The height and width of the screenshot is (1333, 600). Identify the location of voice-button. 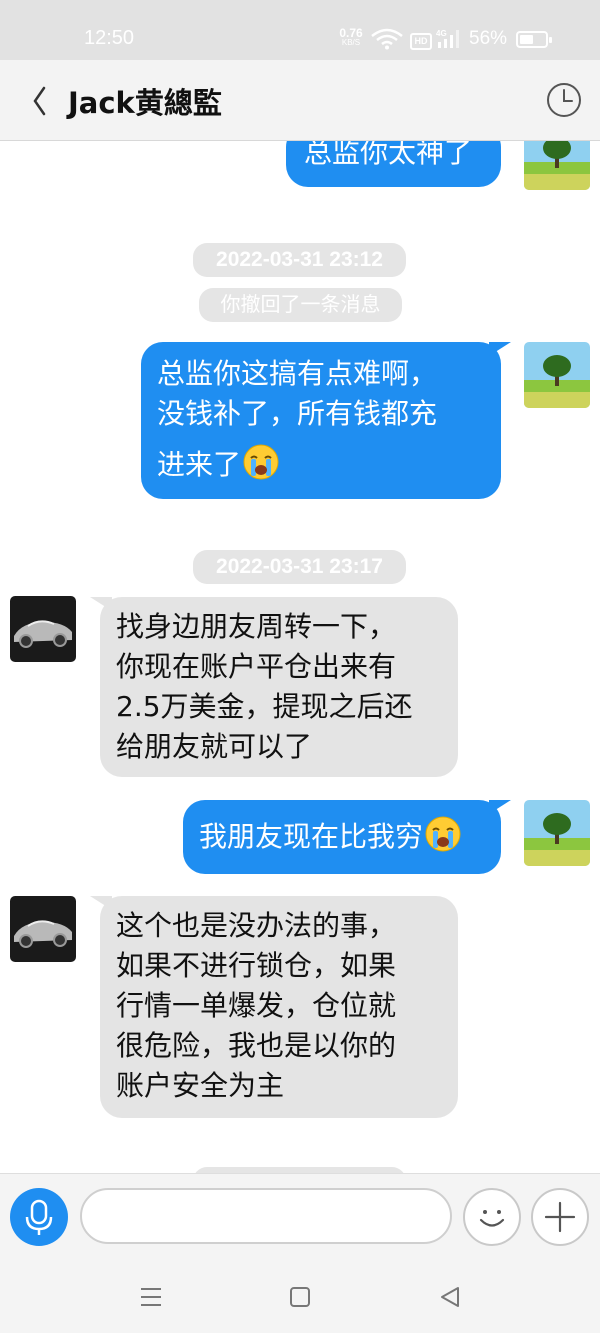
(39, 1217).